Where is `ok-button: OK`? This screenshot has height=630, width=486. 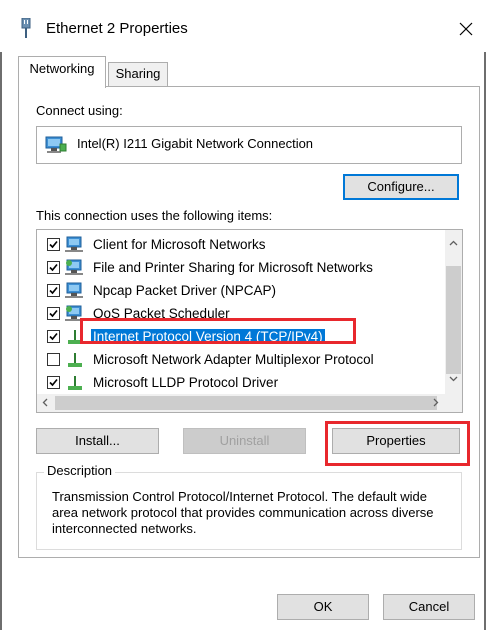
ok-button: OK is located at coordinates (323, 607).